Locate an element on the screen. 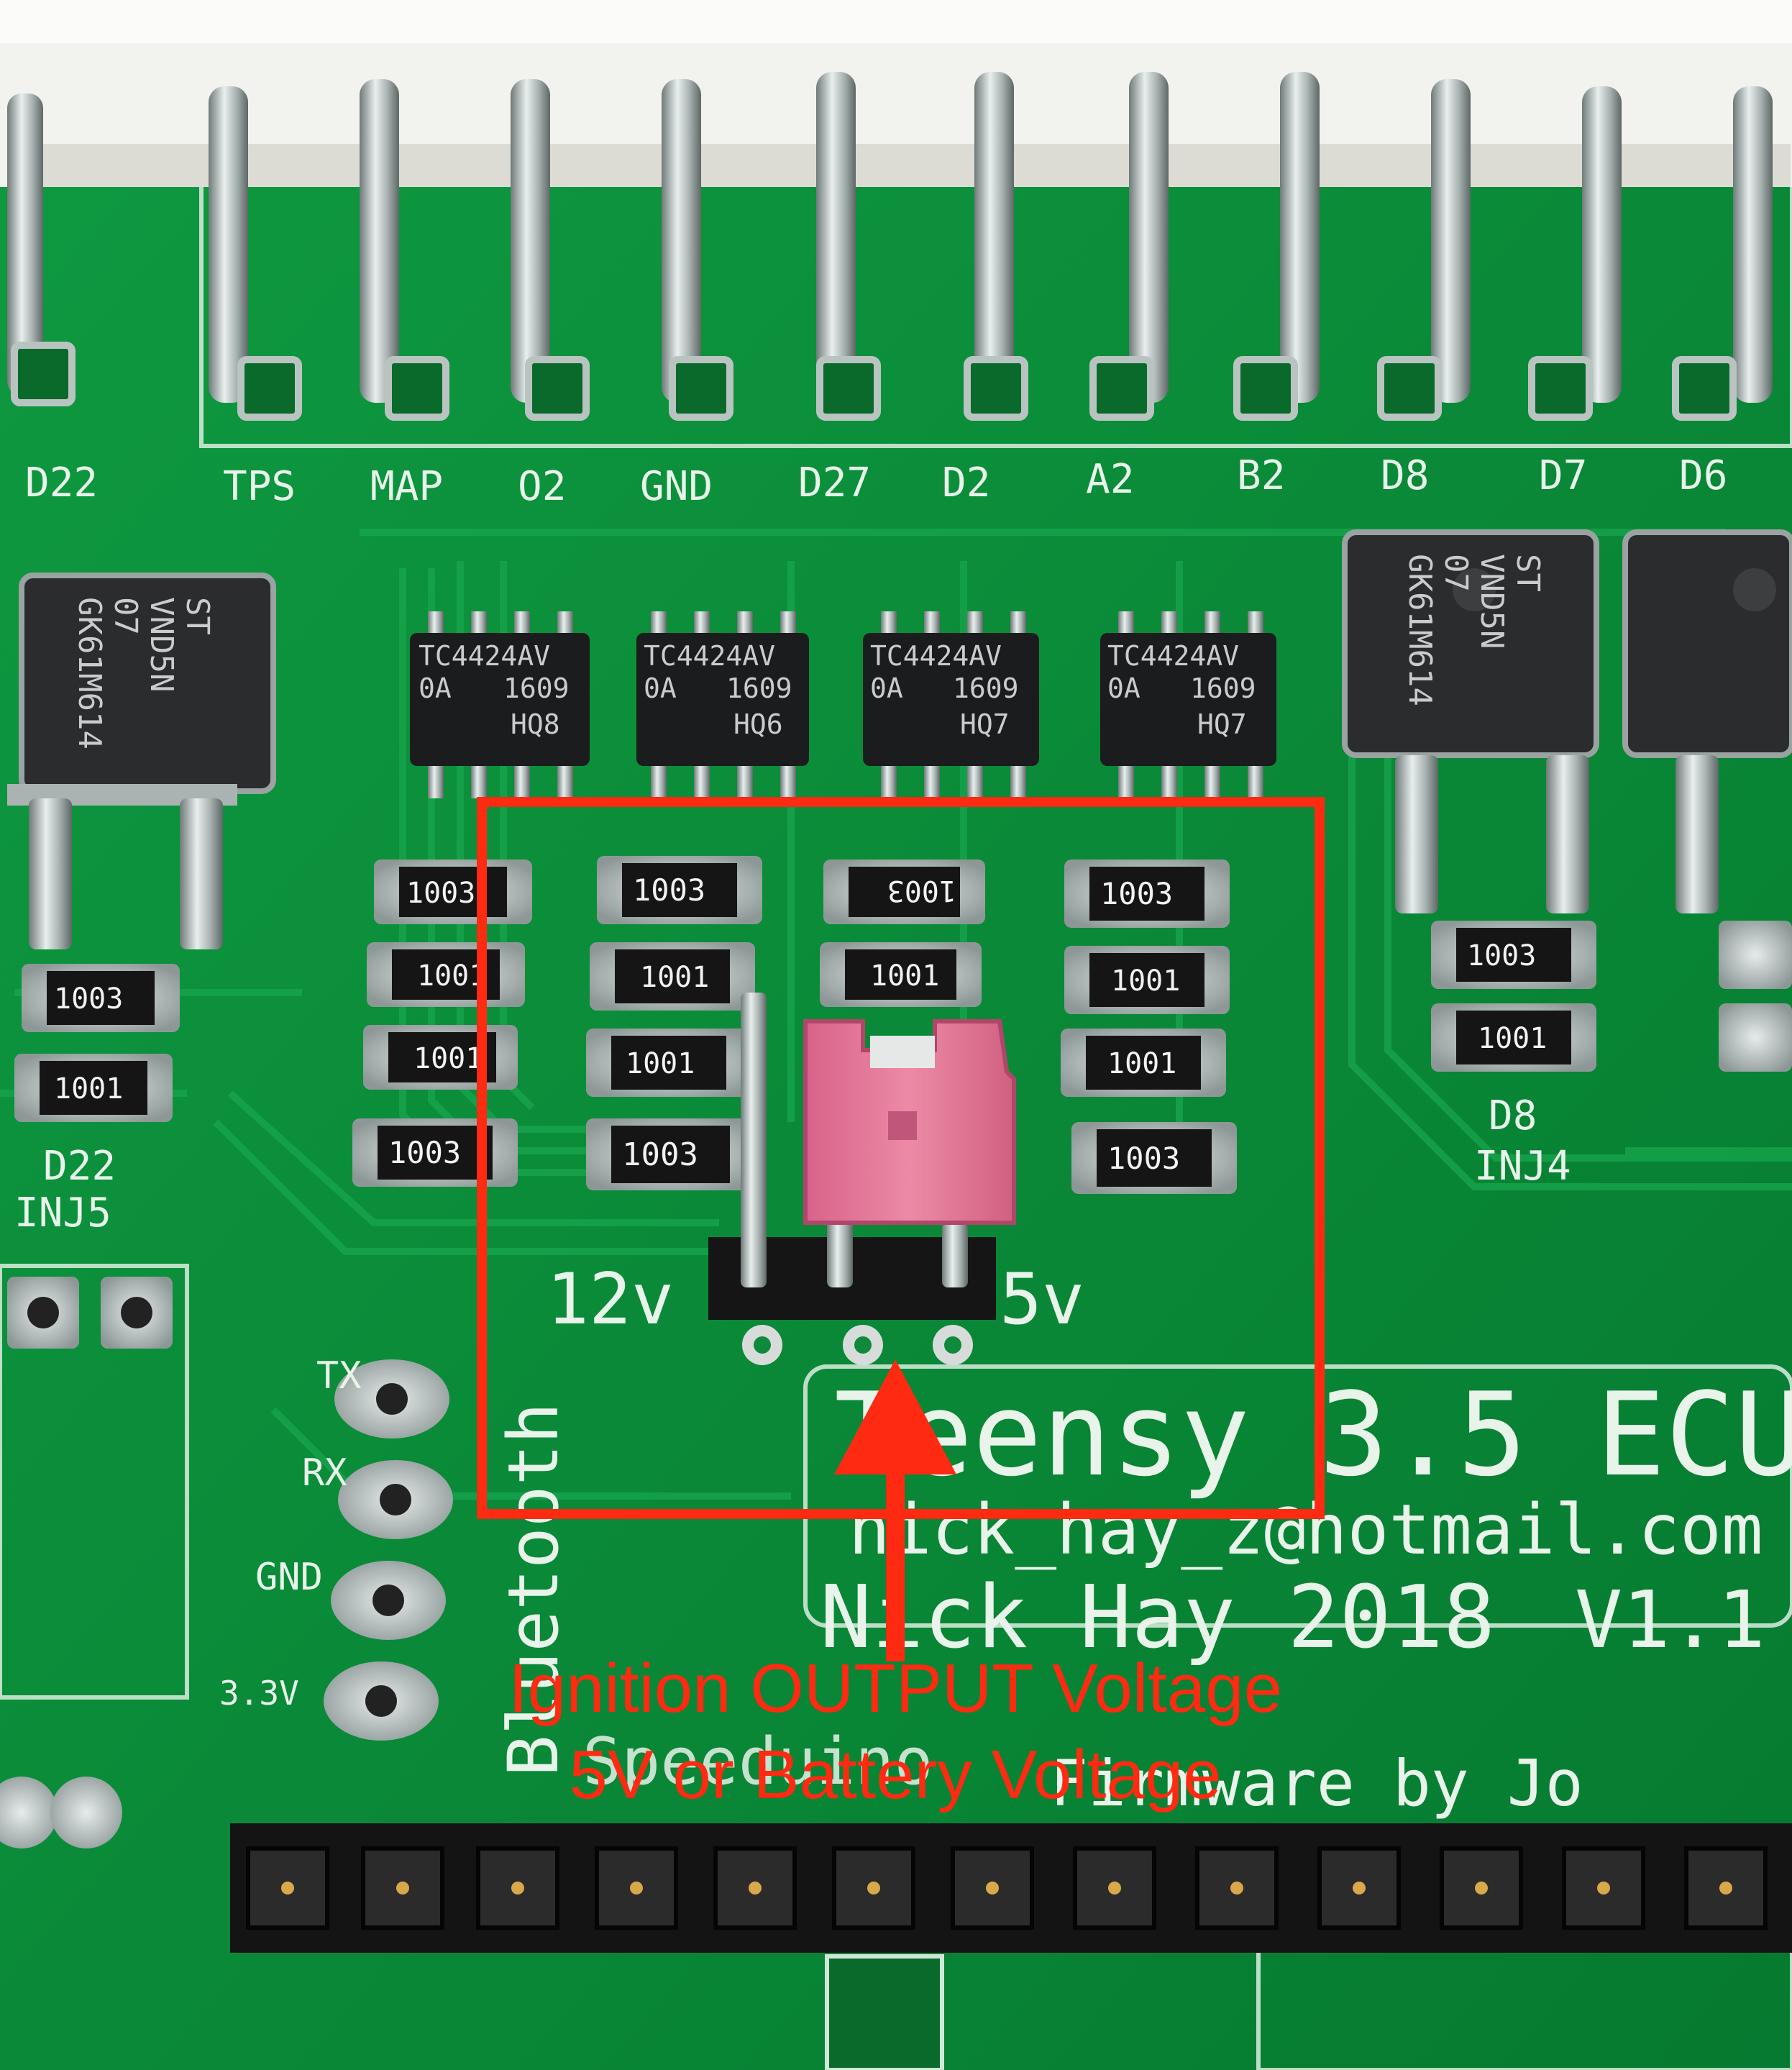  pin-label: MAP is located at coordinates (406, 486).